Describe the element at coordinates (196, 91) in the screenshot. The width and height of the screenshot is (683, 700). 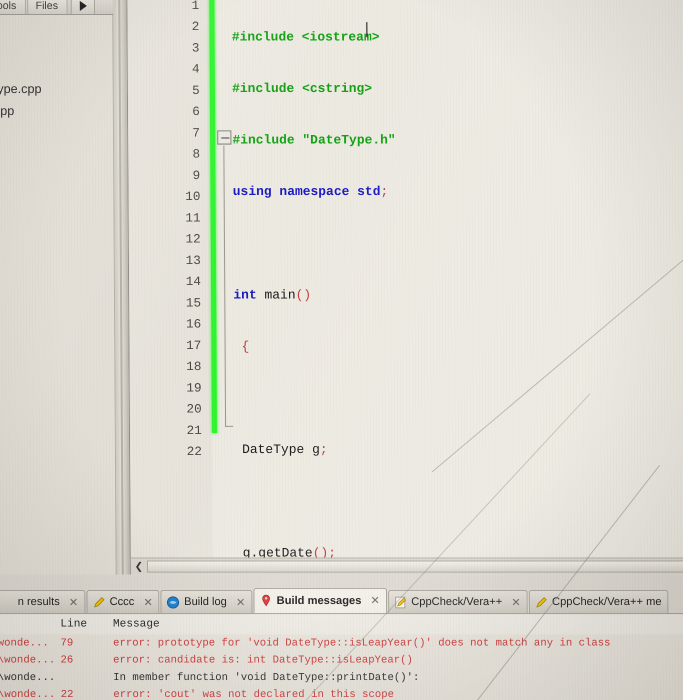
I see `line-number: 5` at that location.